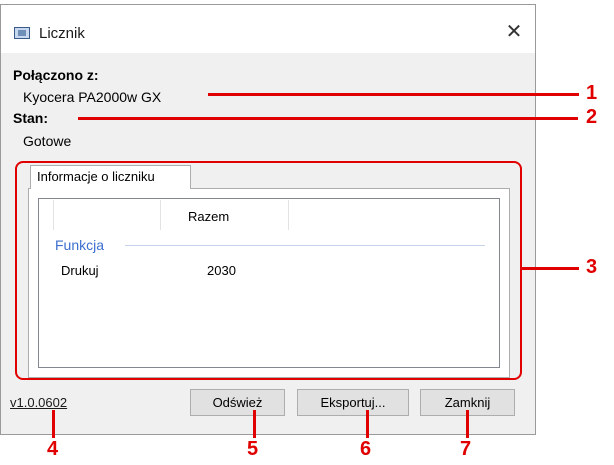 Image resolution: width=614 pixels, height=465 pixels. Describe the element at coordinates (268, 29) in the screenshot. I see `title-bar: Licznik ✕` at that location.